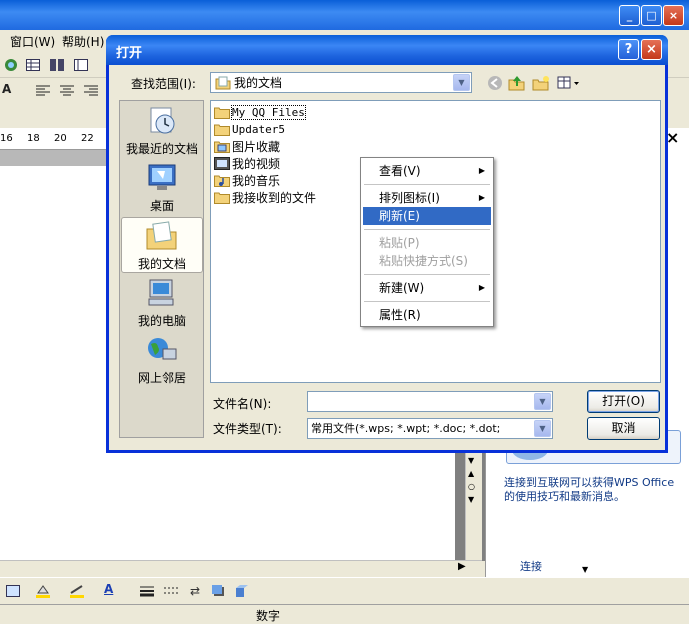  Describe the element at coordinates (462, 566) in the screenshot. I see `scroll-right-icon: ▶` at that location.